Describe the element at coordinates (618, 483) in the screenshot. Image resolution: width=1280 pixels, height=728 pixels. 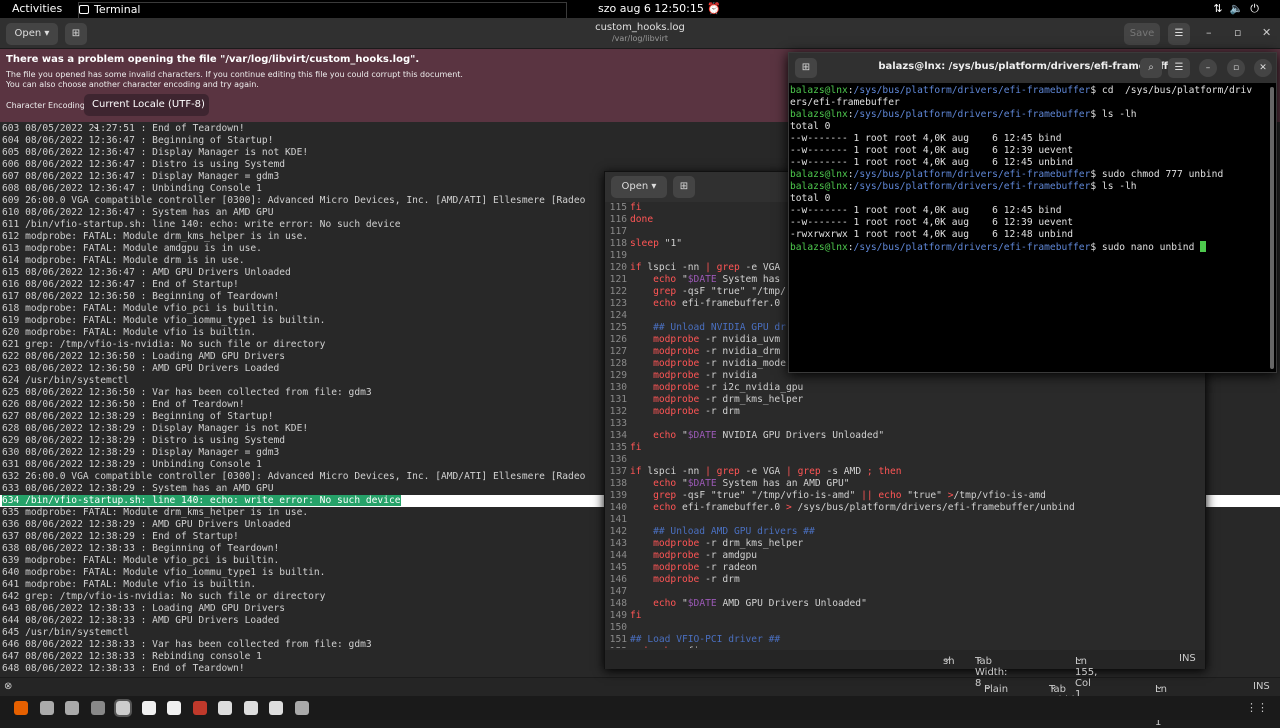
I see `line-number: 138` at that location.